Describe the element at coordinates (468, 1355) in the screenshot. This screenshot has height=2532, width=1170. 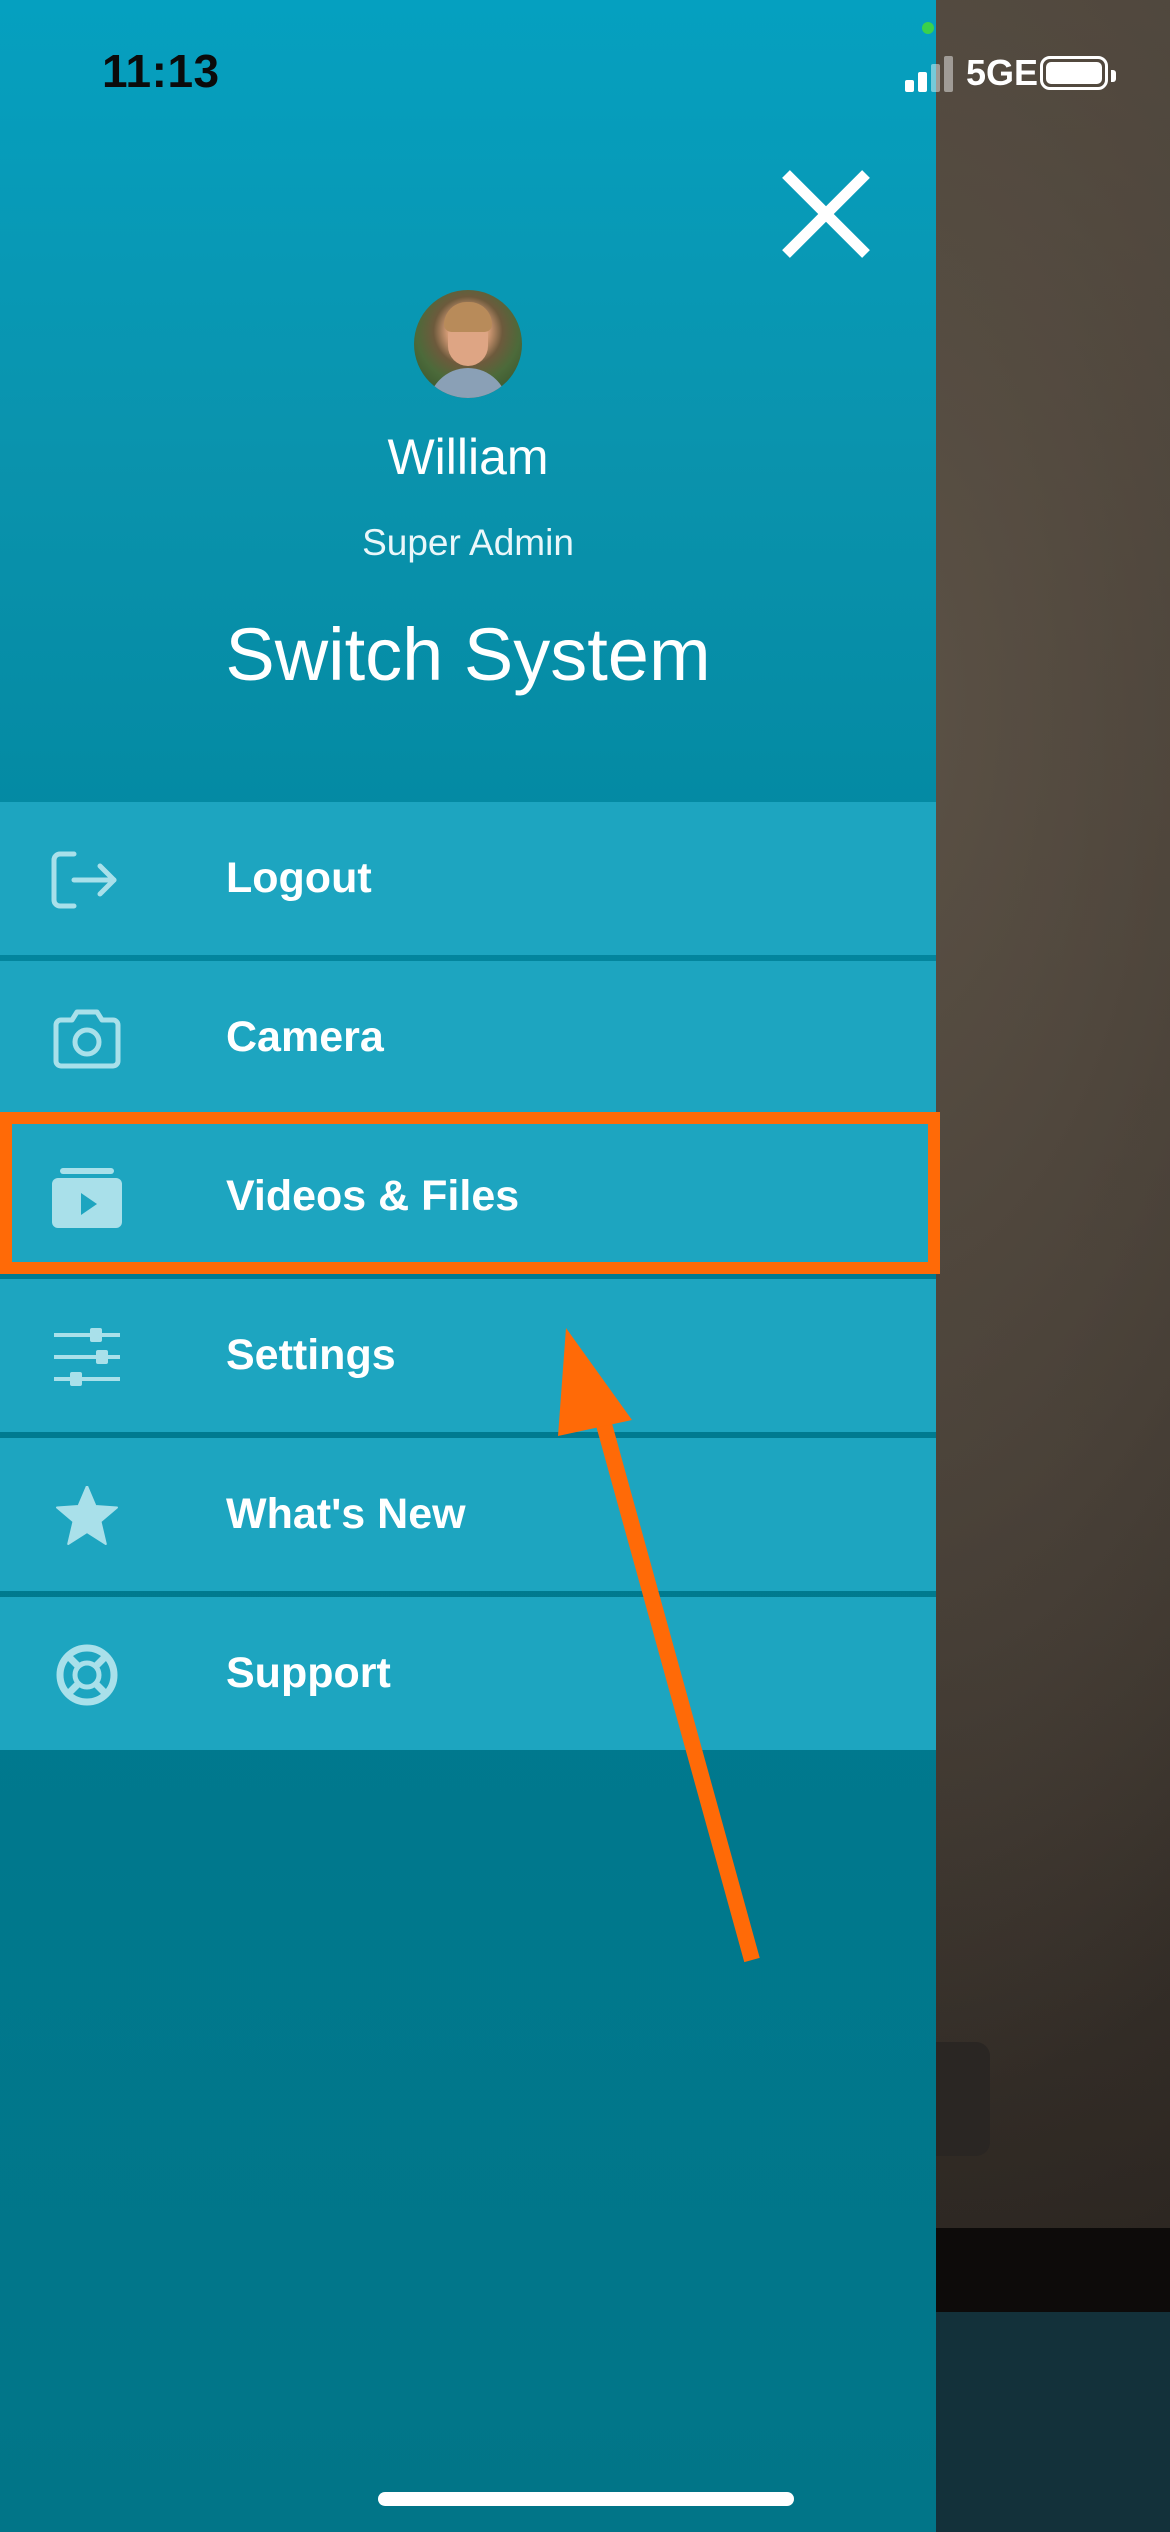
I see `menu-item-settings: Settings` at that location.